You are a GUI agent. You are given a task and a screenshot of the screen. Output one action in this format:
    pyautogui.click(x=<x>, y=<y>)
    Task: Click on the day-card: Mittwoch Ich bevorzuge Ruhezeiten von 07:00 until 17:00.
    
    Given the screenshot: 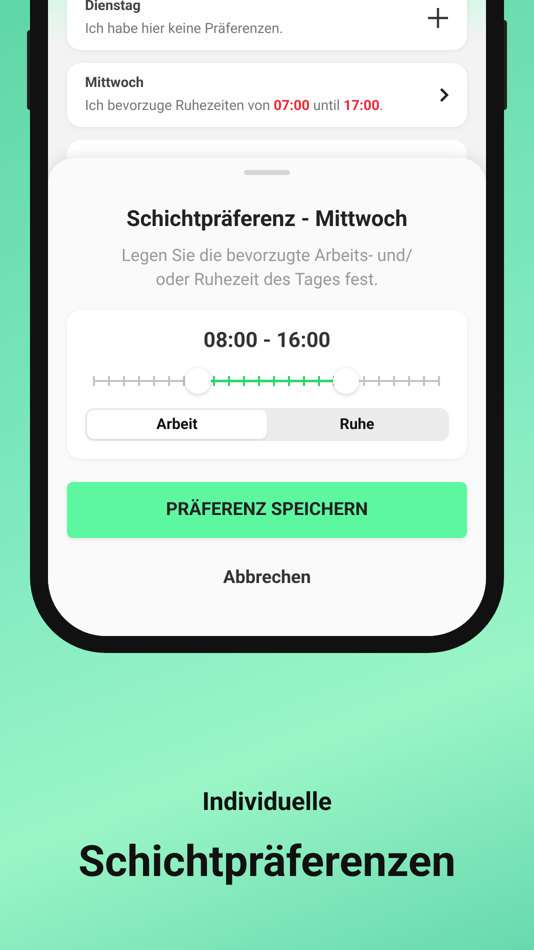 What is the action you would take?
    pyautogui.click(x=267, y=95)
    